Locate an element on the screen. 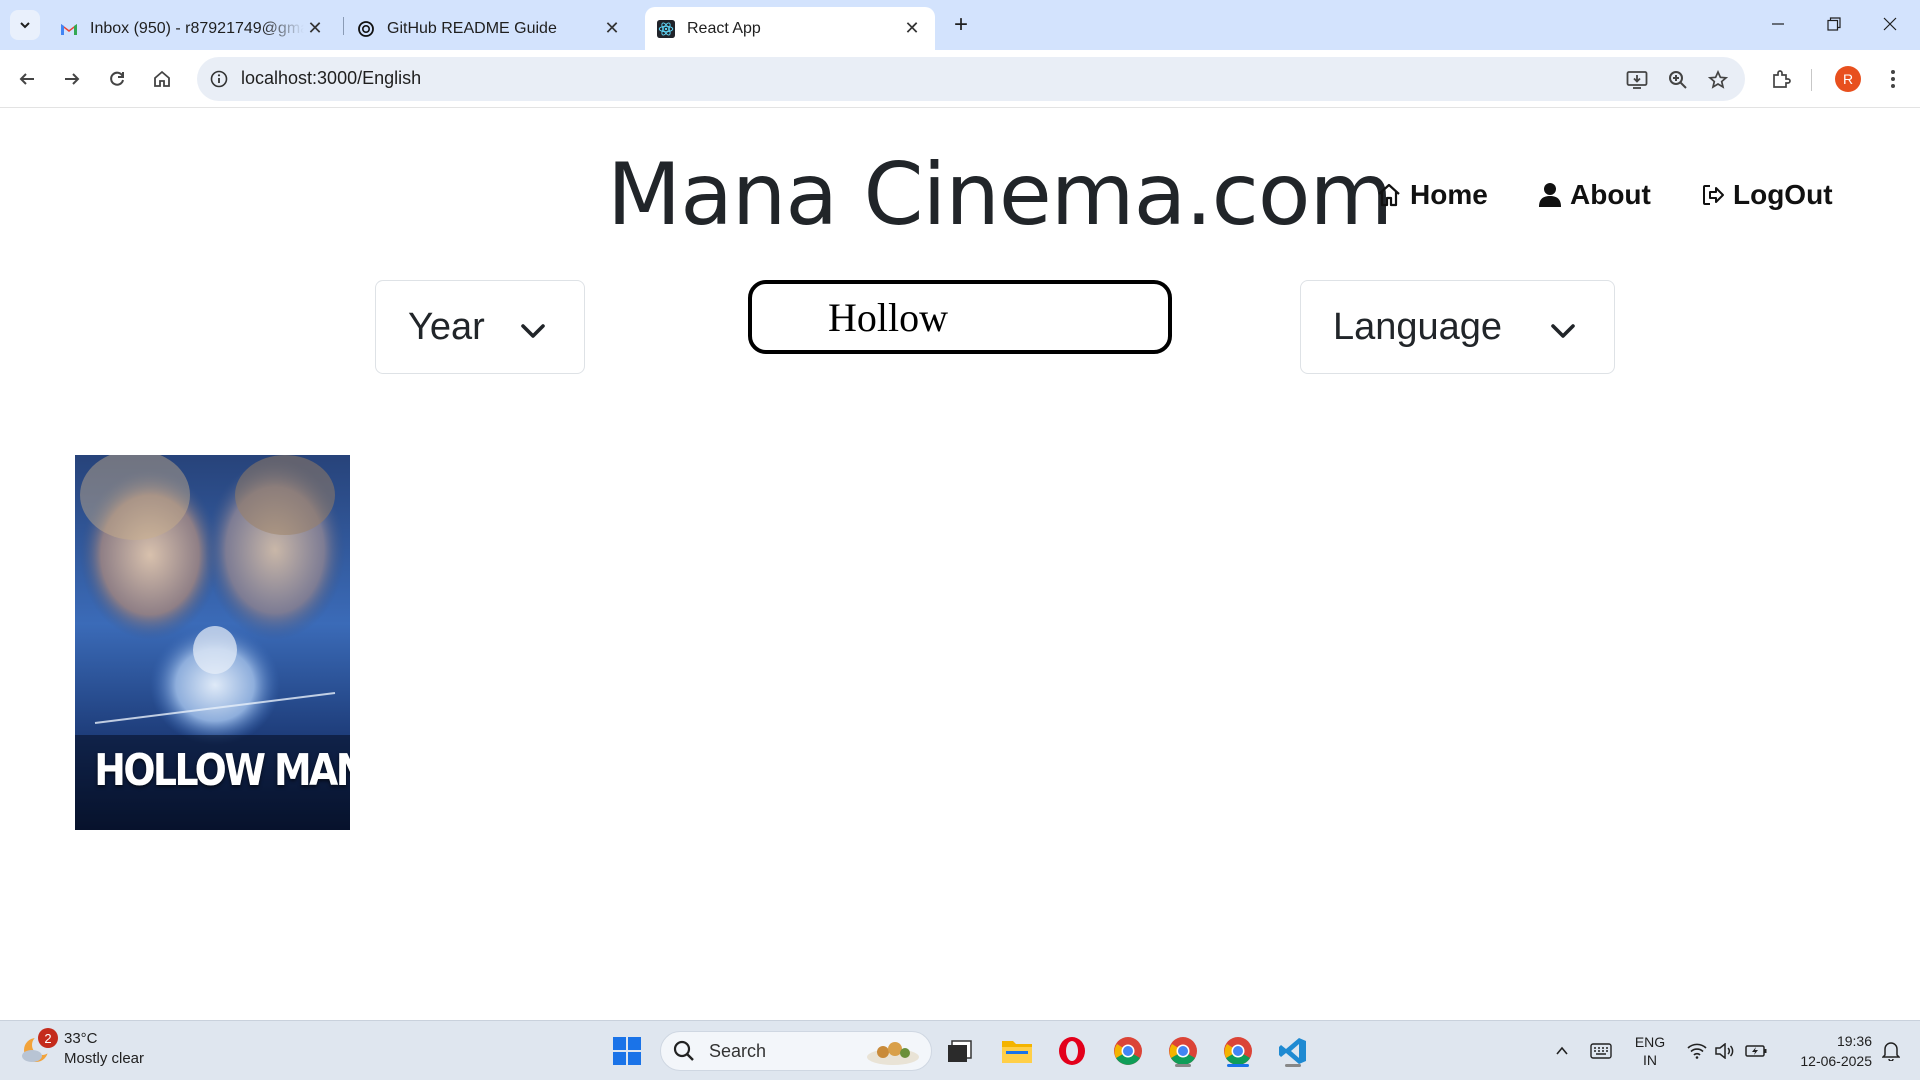  battery-status is located at coordinates (1756, 1050).